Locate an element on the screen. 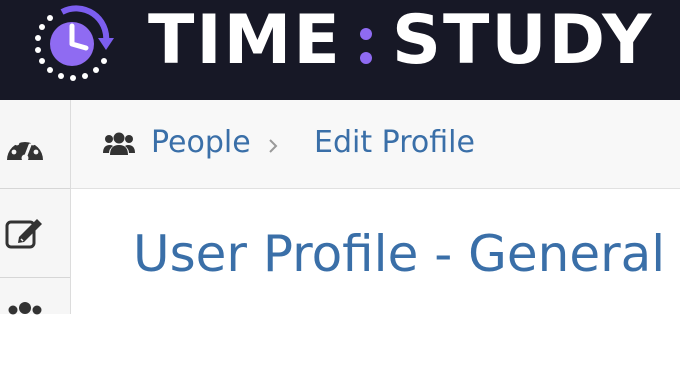  dashboard-gauge-icon is located at coordinates (25, 149).